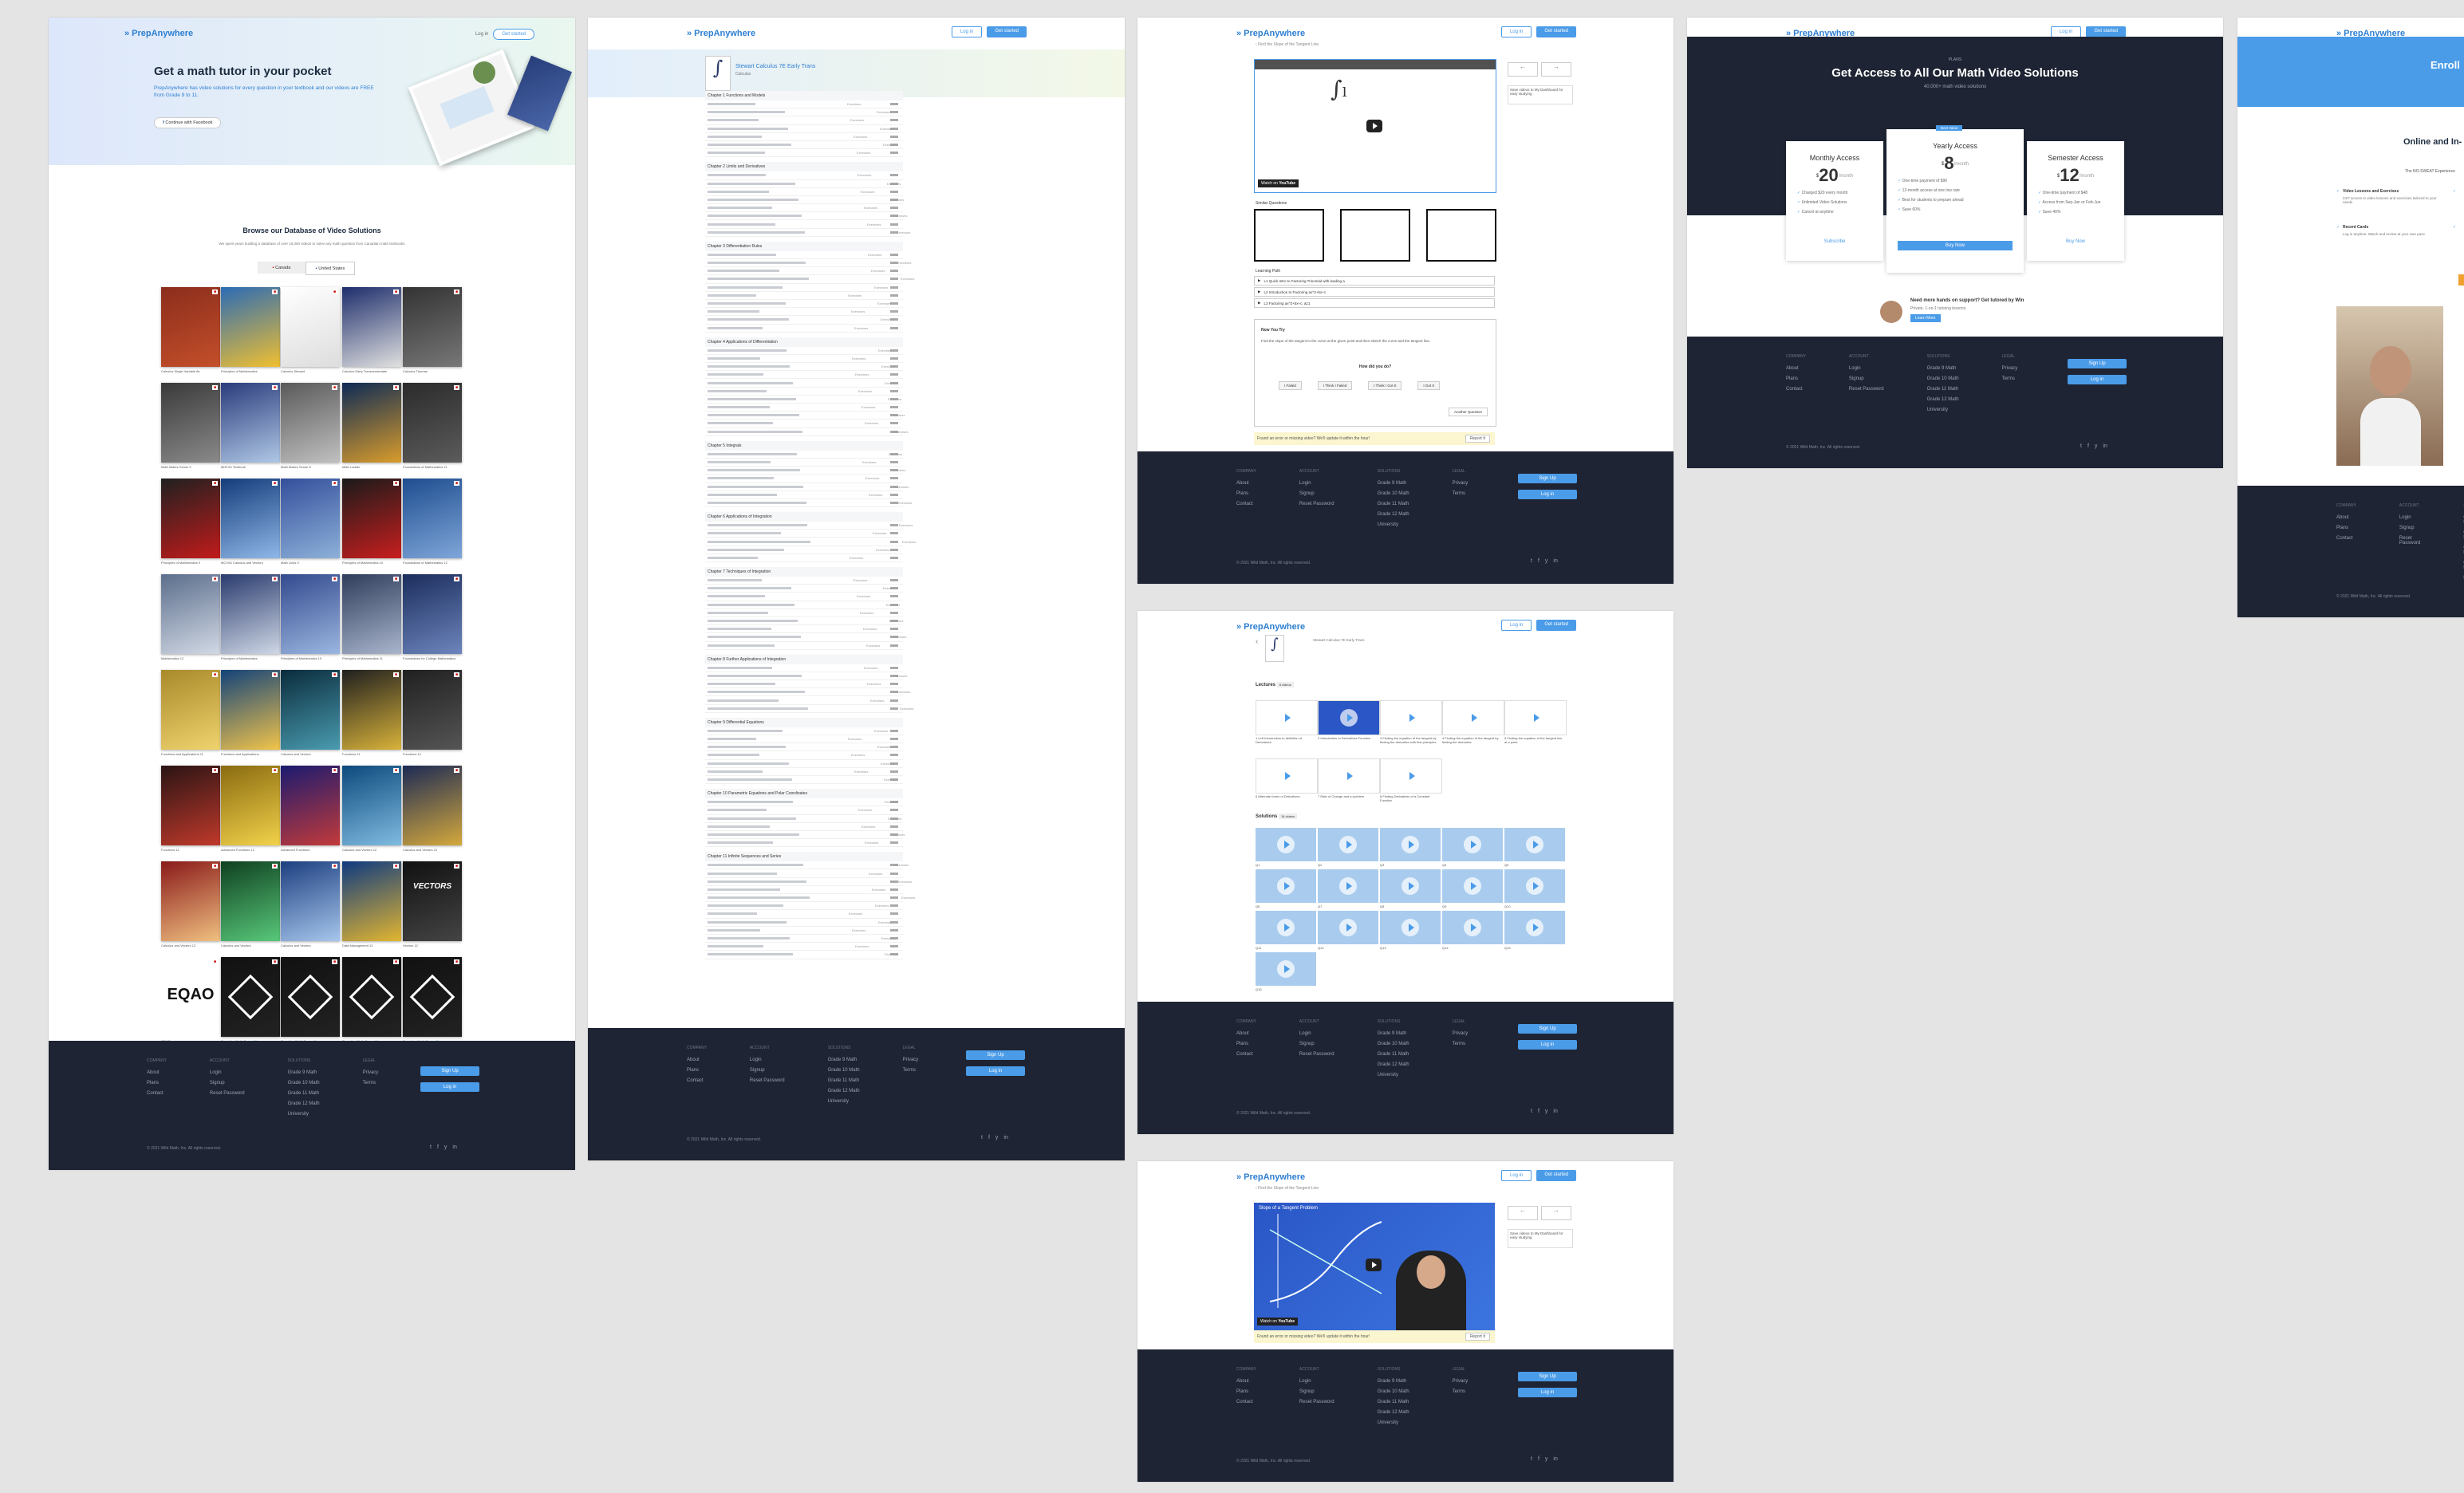  I want to click on similar-question-thumb, so click(1375, 235).